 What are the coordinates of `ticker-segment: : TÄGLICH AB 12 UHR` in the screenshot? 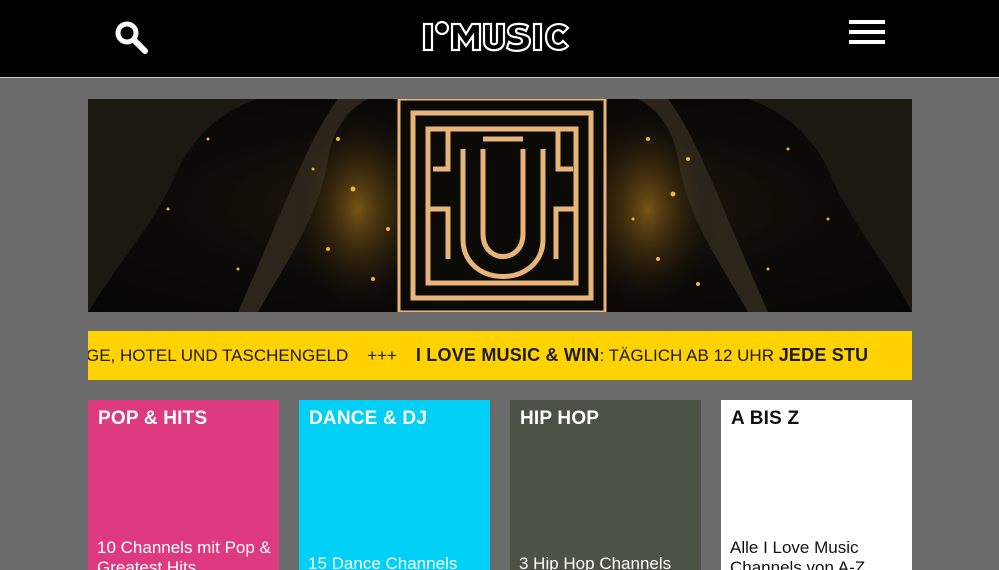 It's located at (689, 355).